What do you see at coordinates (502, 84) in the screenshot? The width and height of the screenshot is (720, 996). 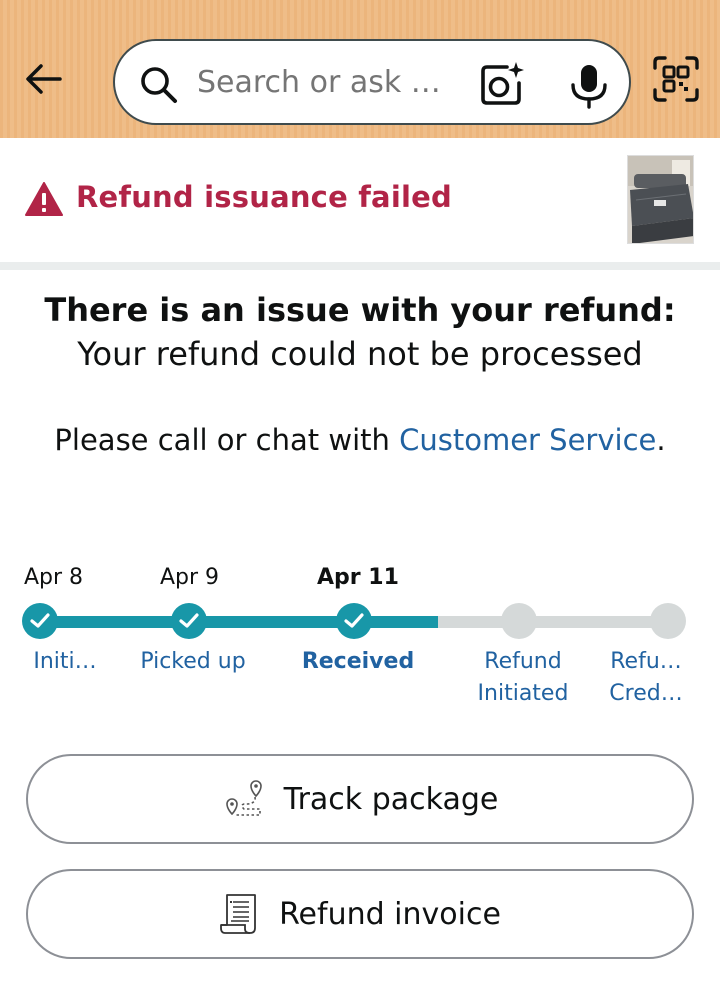 I see `camera-lens-icon` at bounding box center [502, 84].